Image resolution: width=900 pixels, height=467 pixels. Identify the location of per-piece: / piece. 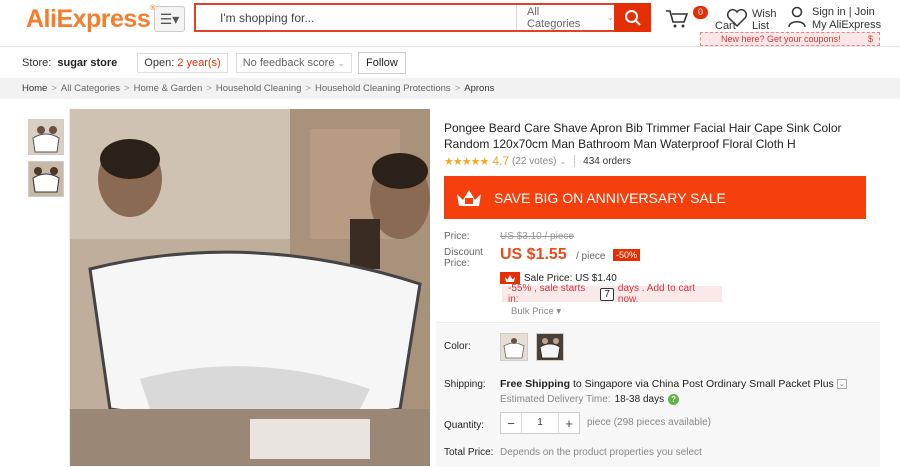
(591, 256).